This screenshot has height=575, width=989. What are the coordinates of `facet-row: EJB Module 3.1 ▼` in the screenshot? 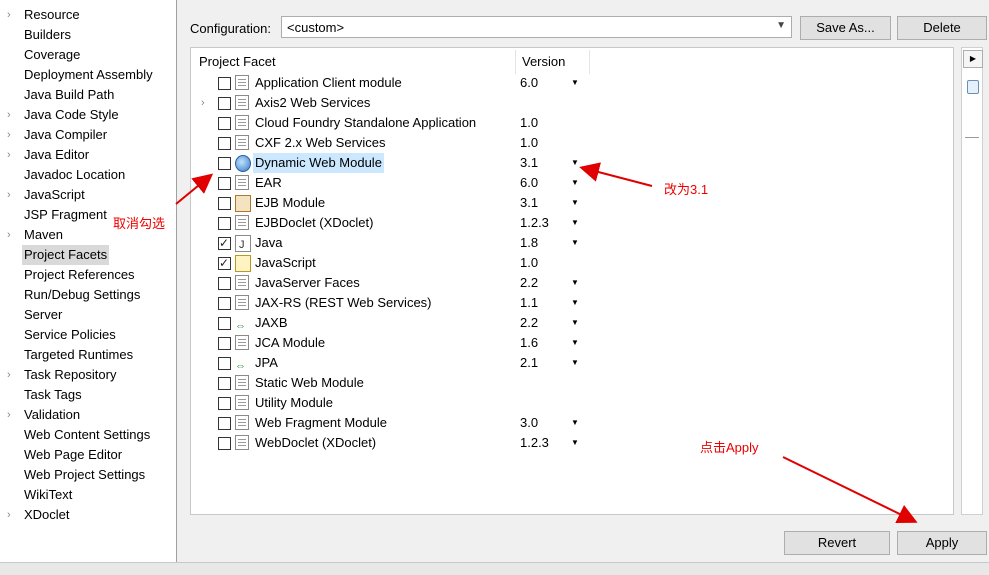 It's located at (572, 203).